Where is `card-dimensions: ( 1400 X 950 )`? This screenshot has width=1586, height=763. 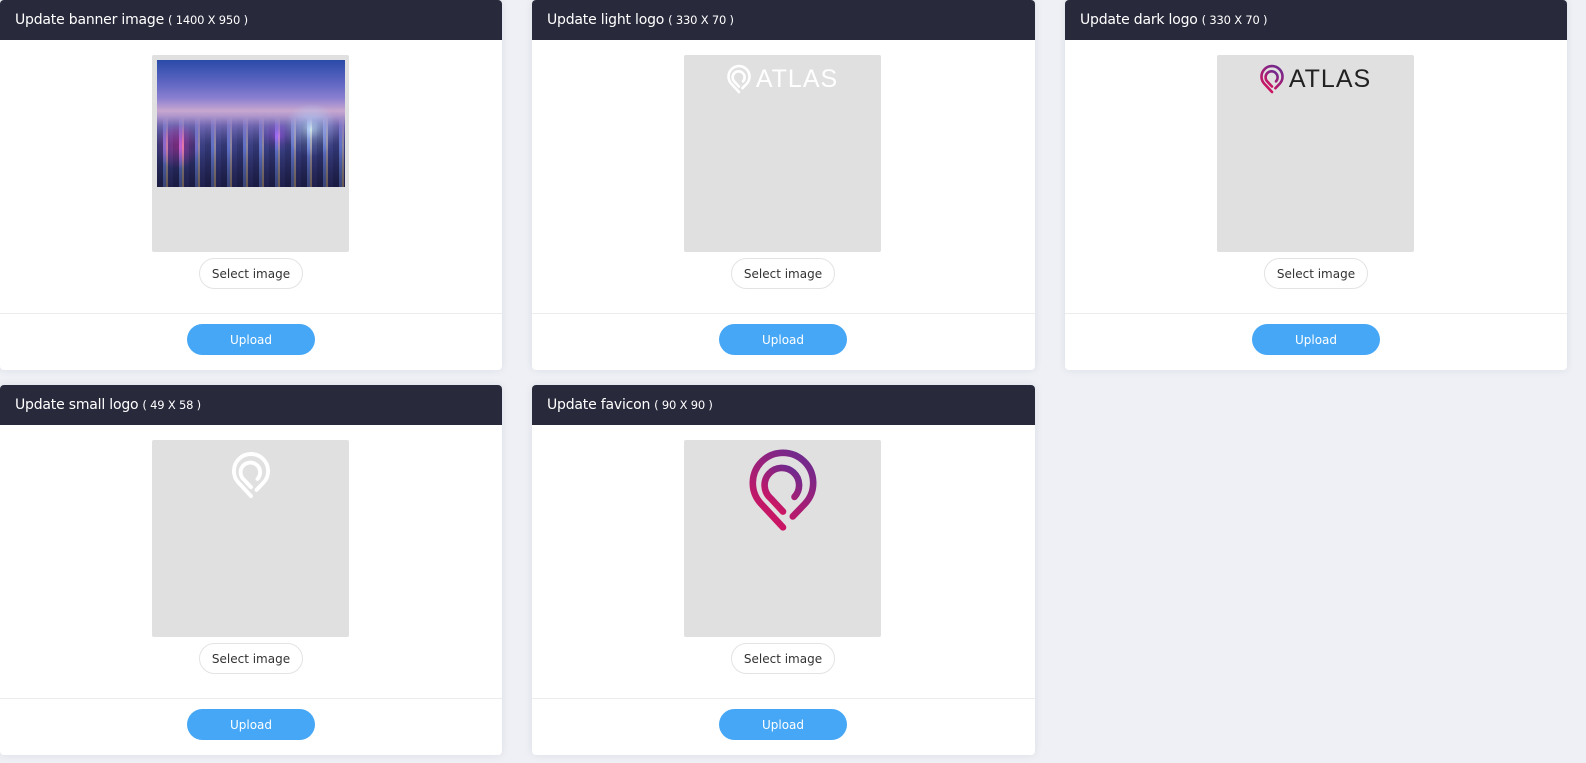
card-dimensions: ( 1400 X 950 ) is located at coordinates (208, 20).